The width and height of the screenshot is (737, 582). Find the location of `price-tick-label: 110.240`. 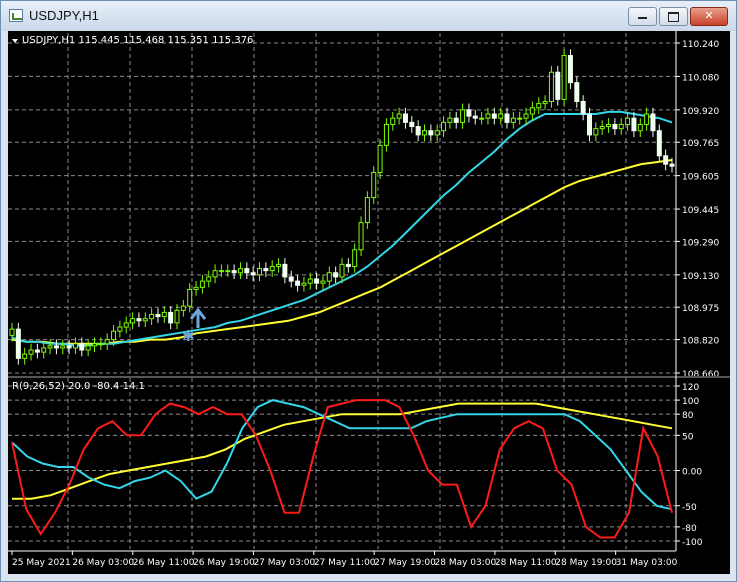

price-tick-label: 110.240 is located at coordinates (700, 45).